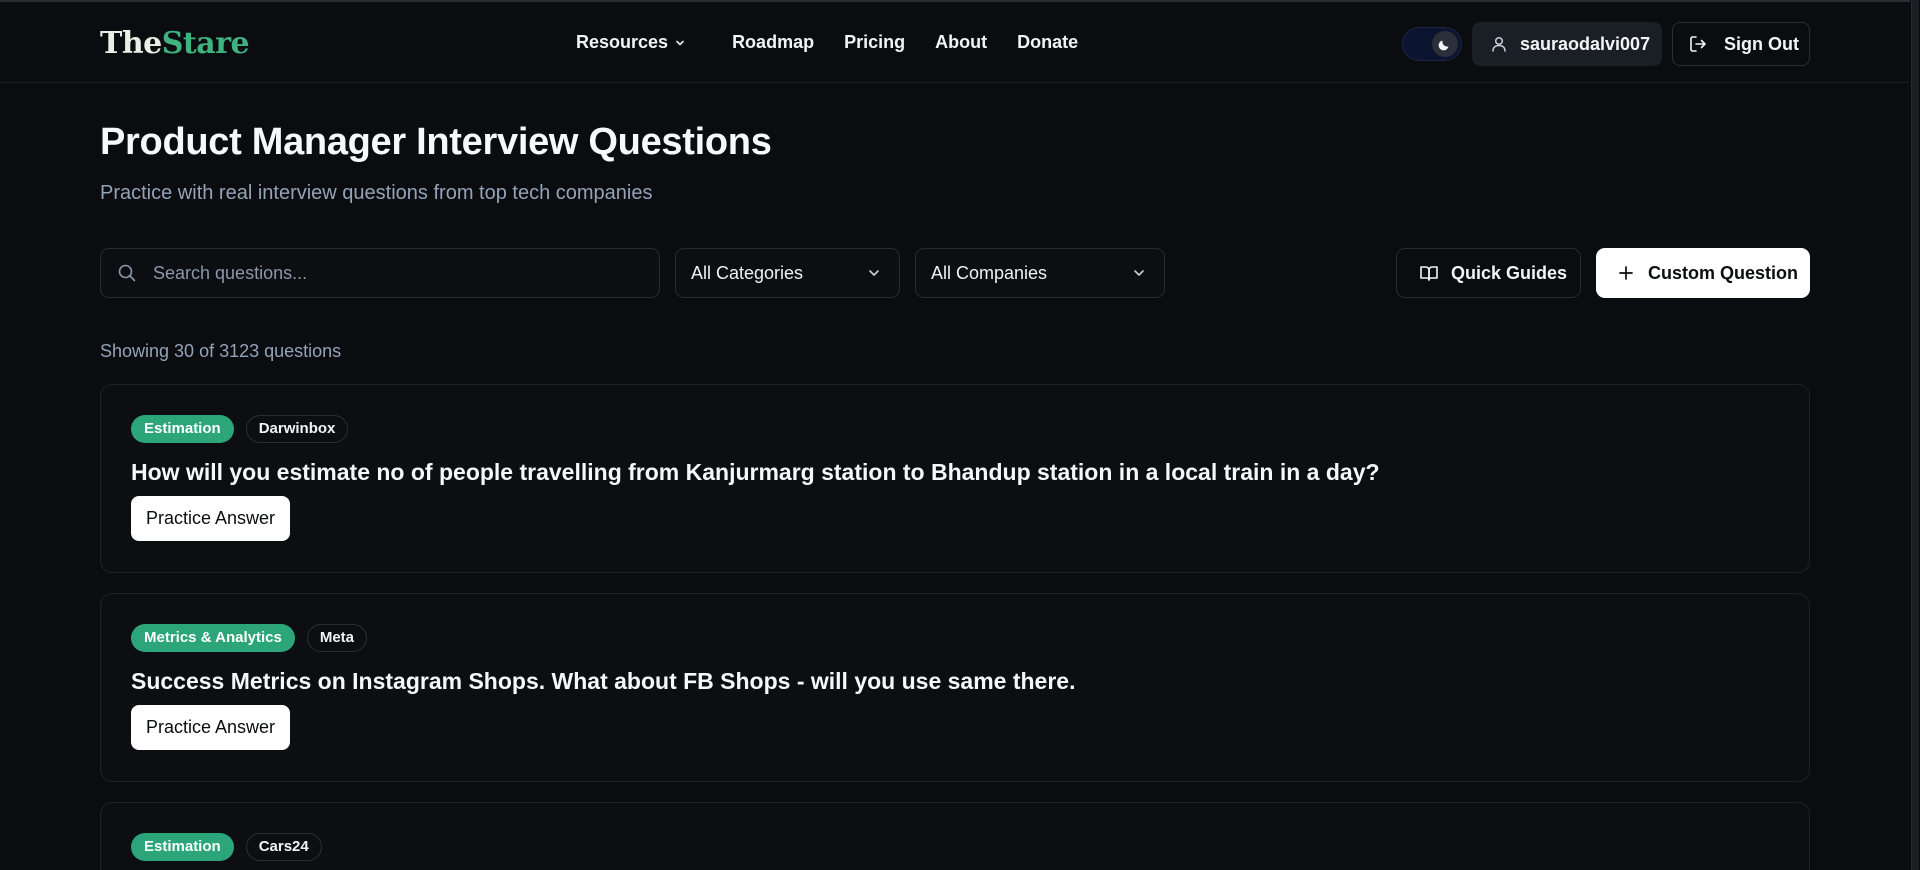  I want to click on scrollbar-thumb, so click(1915, 435).